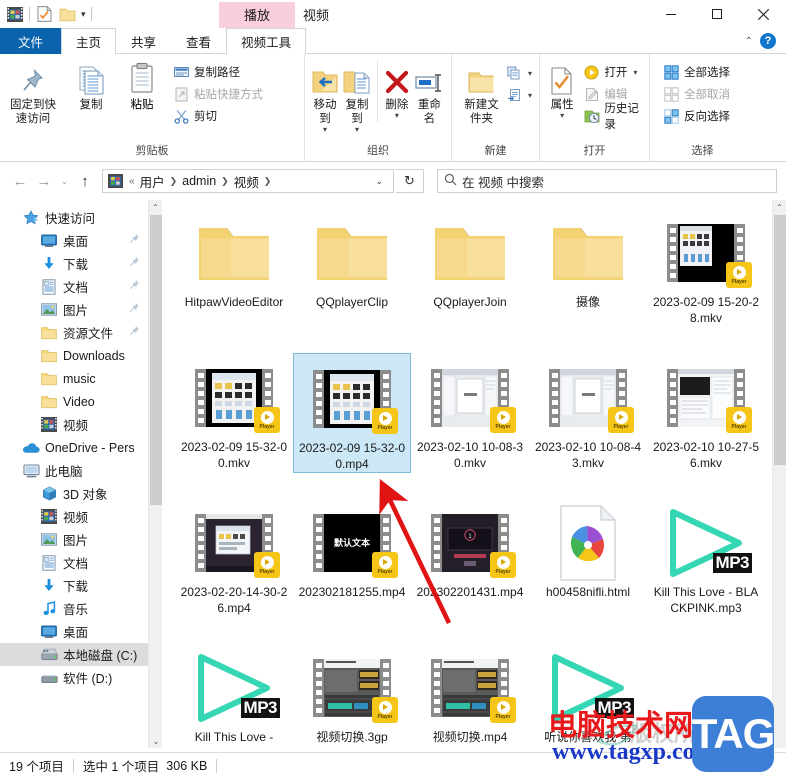 The image size is (786, 778). What do you see at coordinates (218, 116) in the screenshot?
I see `cut-button: 剪切` at bounding box center [218, 116].